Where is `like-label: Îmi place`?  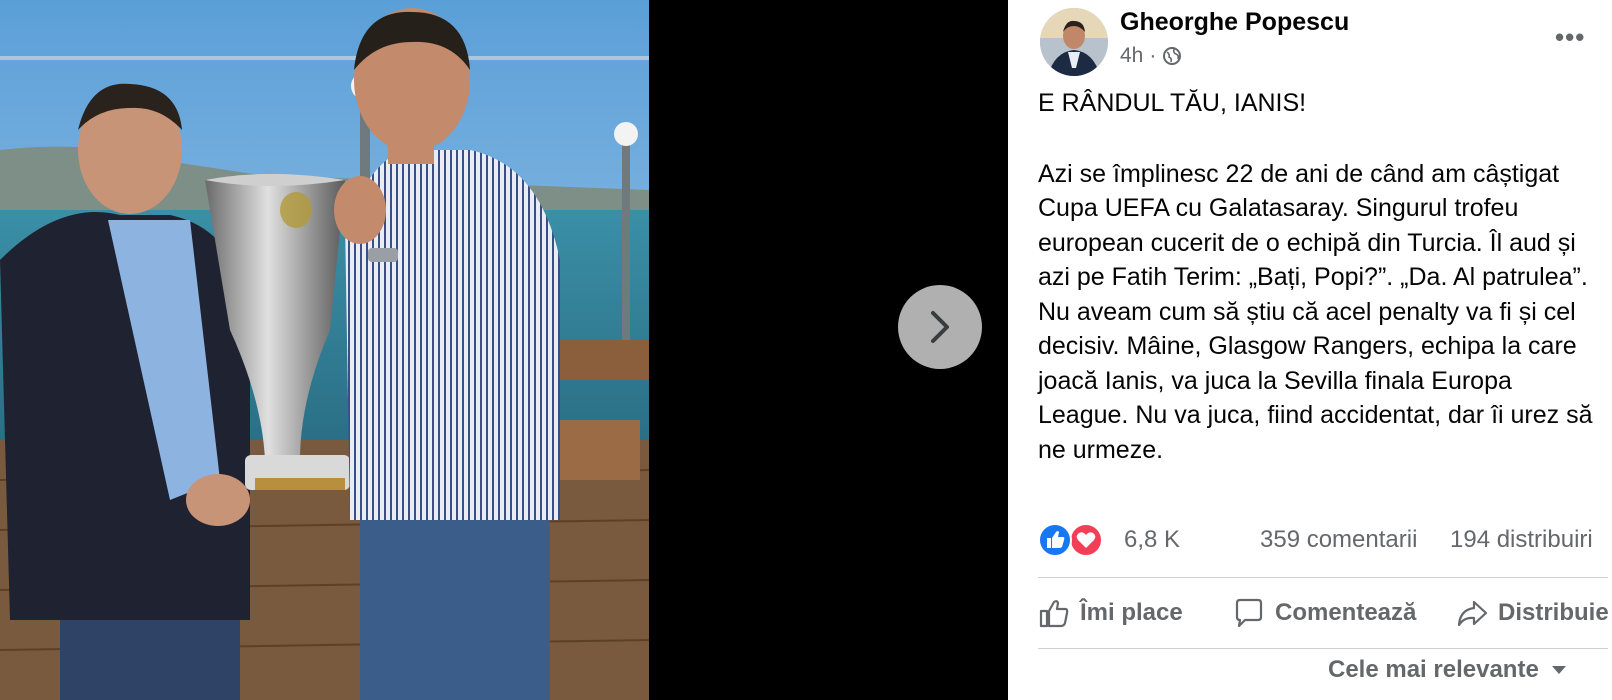 like-label: Îmi place is located at coordinates (1131, 612).